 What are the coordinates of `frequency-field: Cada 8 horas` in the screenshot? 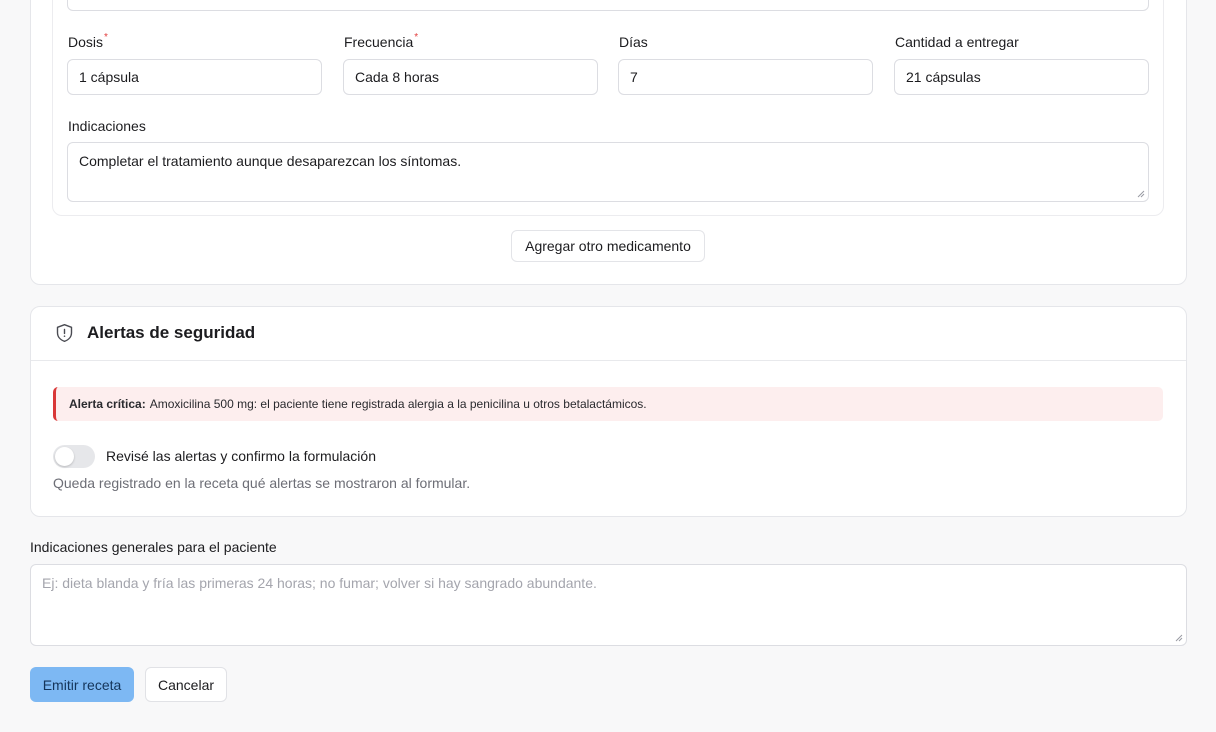 It's located at (470, 77).